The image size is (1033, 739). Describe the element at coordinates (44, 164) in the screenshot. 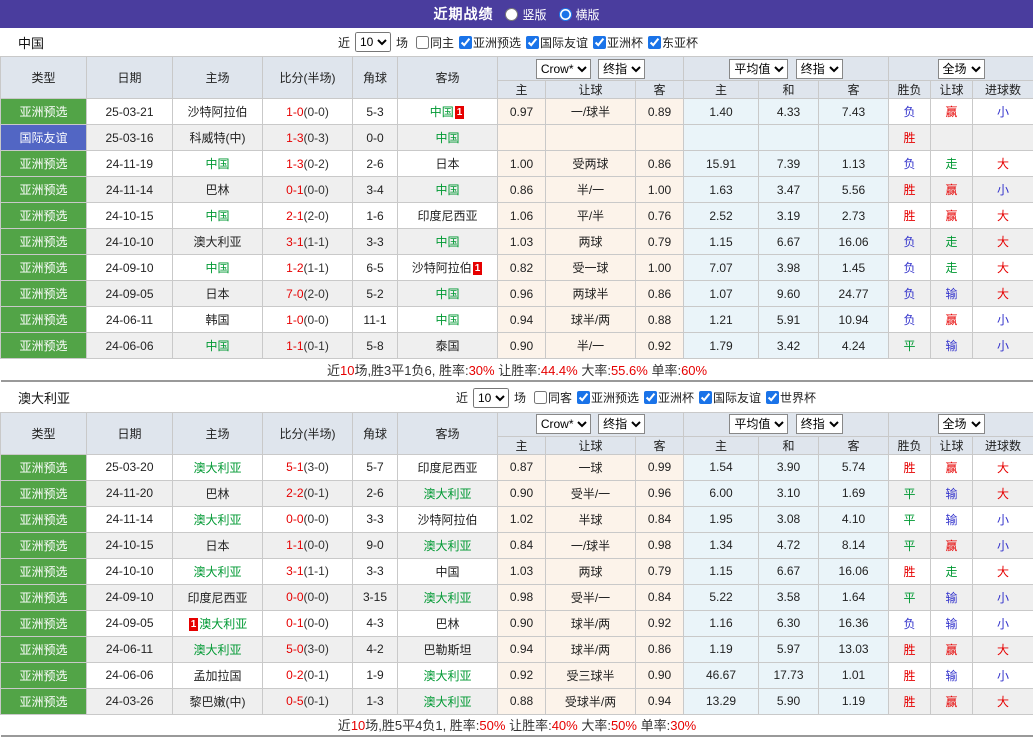

I see `match-type: 亚洲预选` at that location.